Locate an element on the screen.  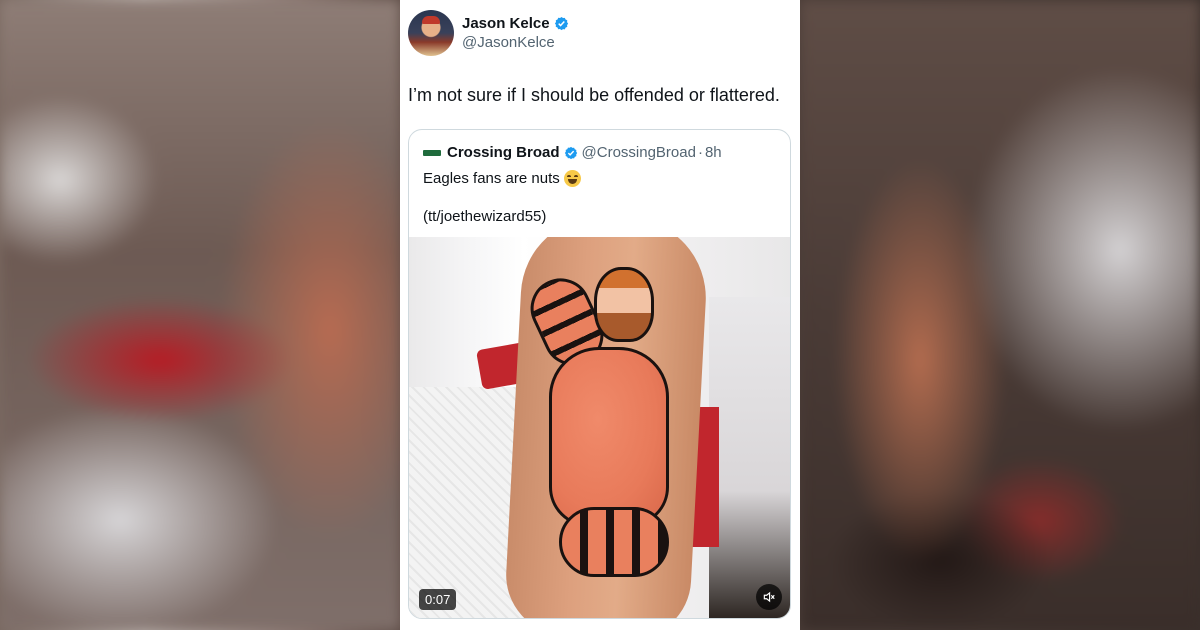
crossing-broad-logo-icon is located at coordinates (432, 152).